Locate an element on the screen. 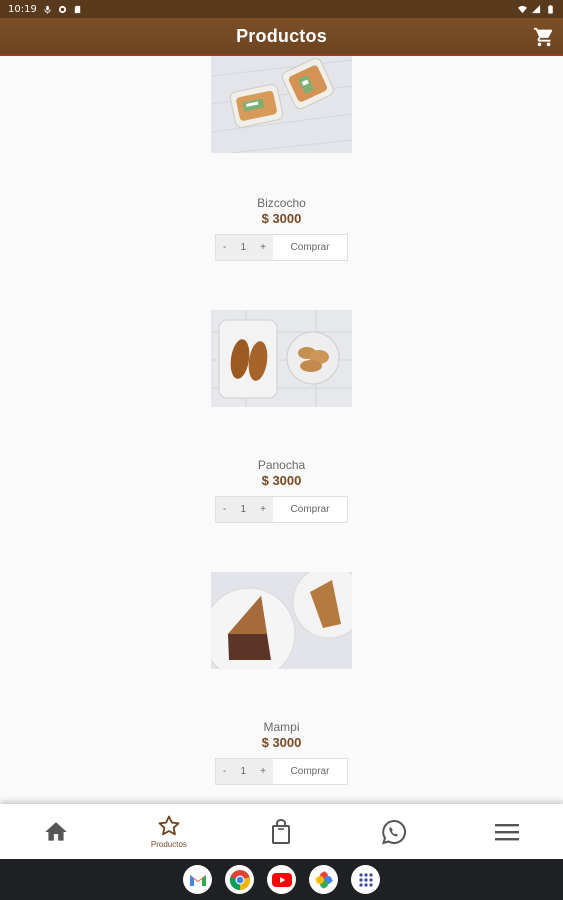  nav-label-products: Productos is located at coordinates (168, 844).